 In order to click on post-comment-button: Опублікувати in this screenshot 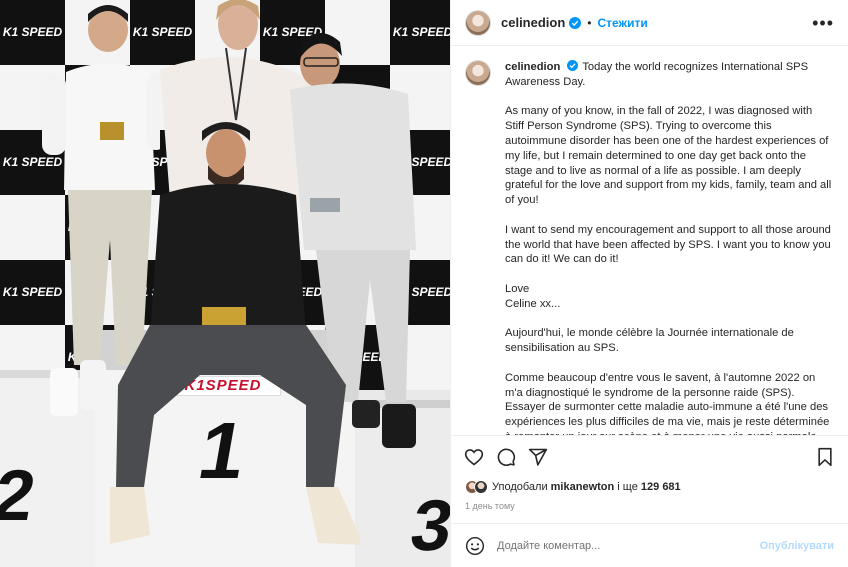, I will do `click(797, 546)`.